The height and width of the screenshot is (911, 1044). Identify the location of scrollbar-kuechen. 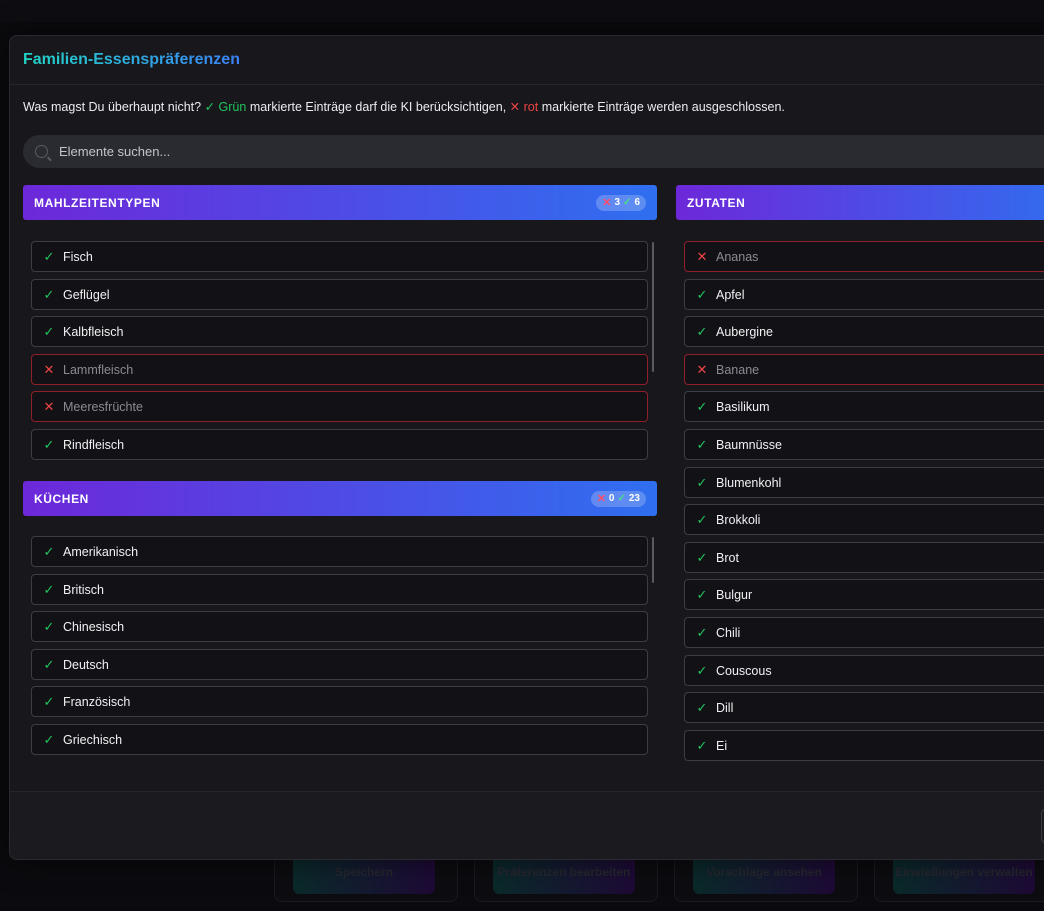
(653, 560).